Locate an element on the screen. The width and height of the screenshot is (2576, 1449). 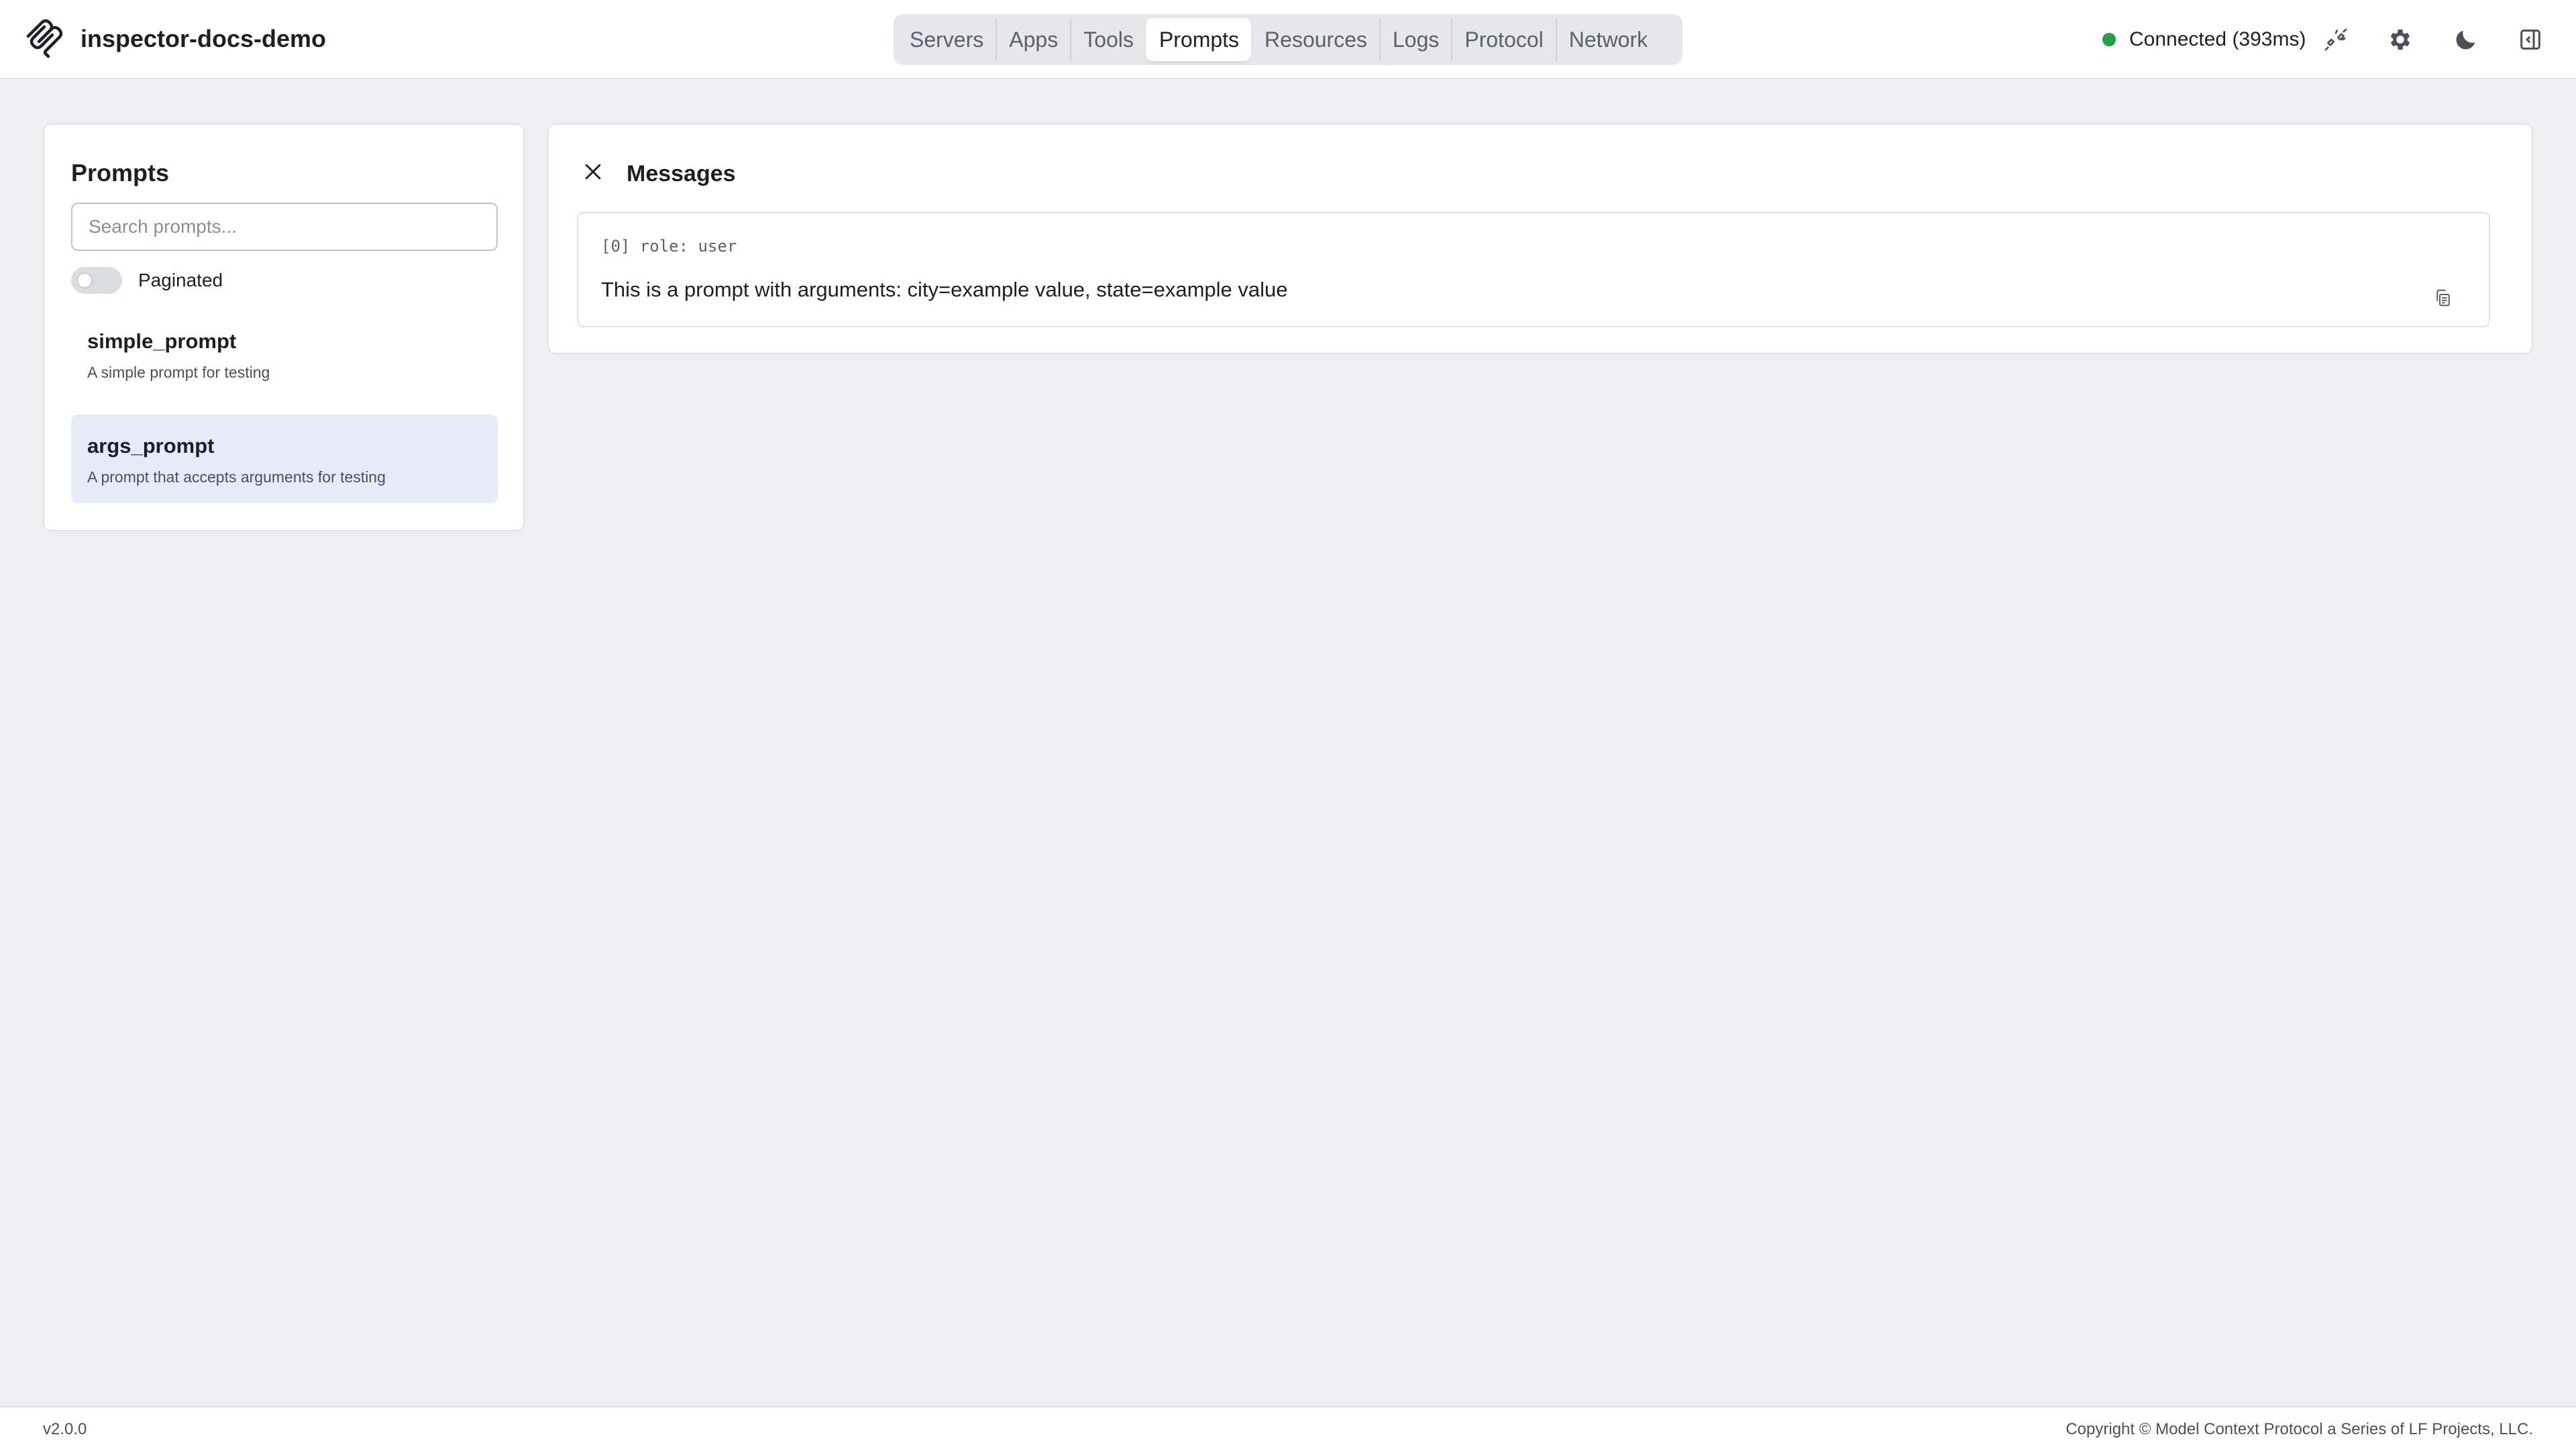
toggle-knob is located at coordinates (84, 280).